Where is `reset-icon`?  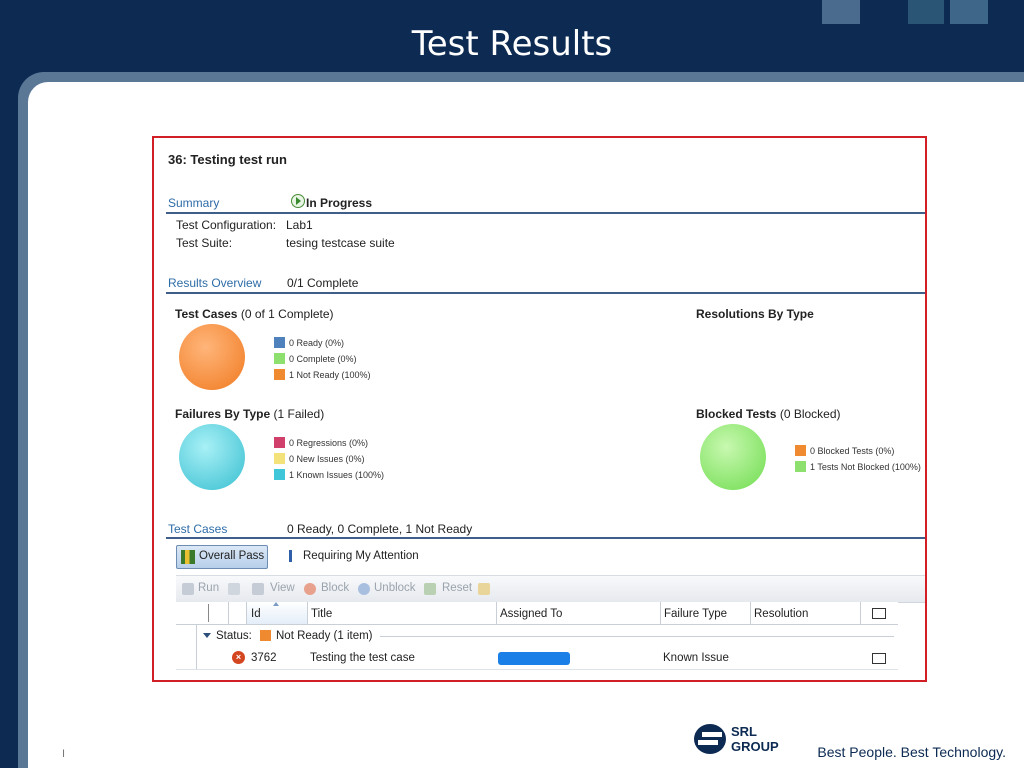
reset-icon is located at coordinates (430, 589).